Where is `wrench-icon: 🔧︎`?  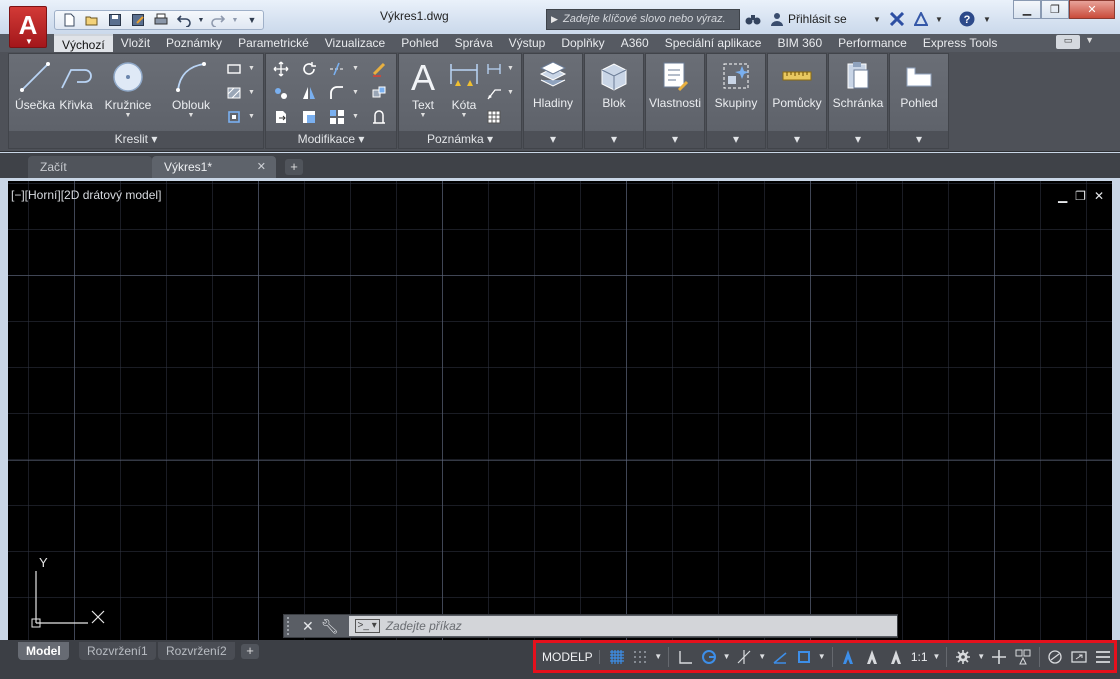
wrench-icon: 🔧︎ is located at coordinates (330, 626).